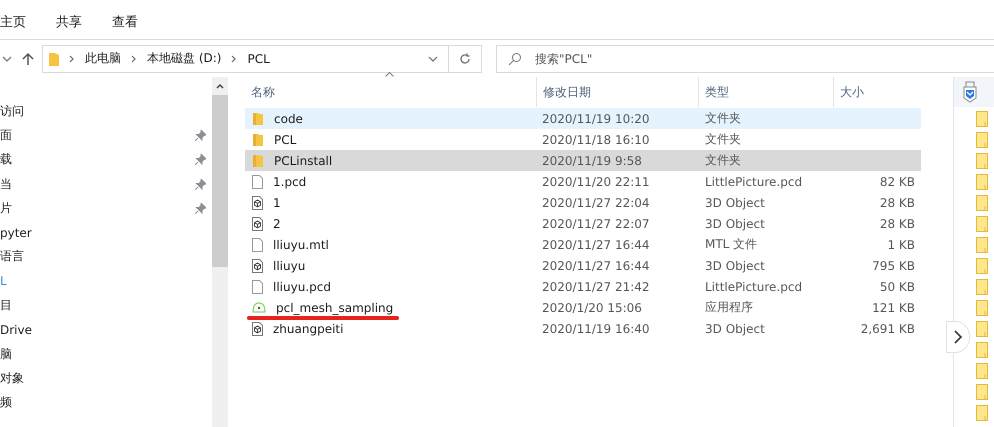 The image size is (994, 427). I want to click on date-cell: 2020/11/27 16:44, so click(596, 265).